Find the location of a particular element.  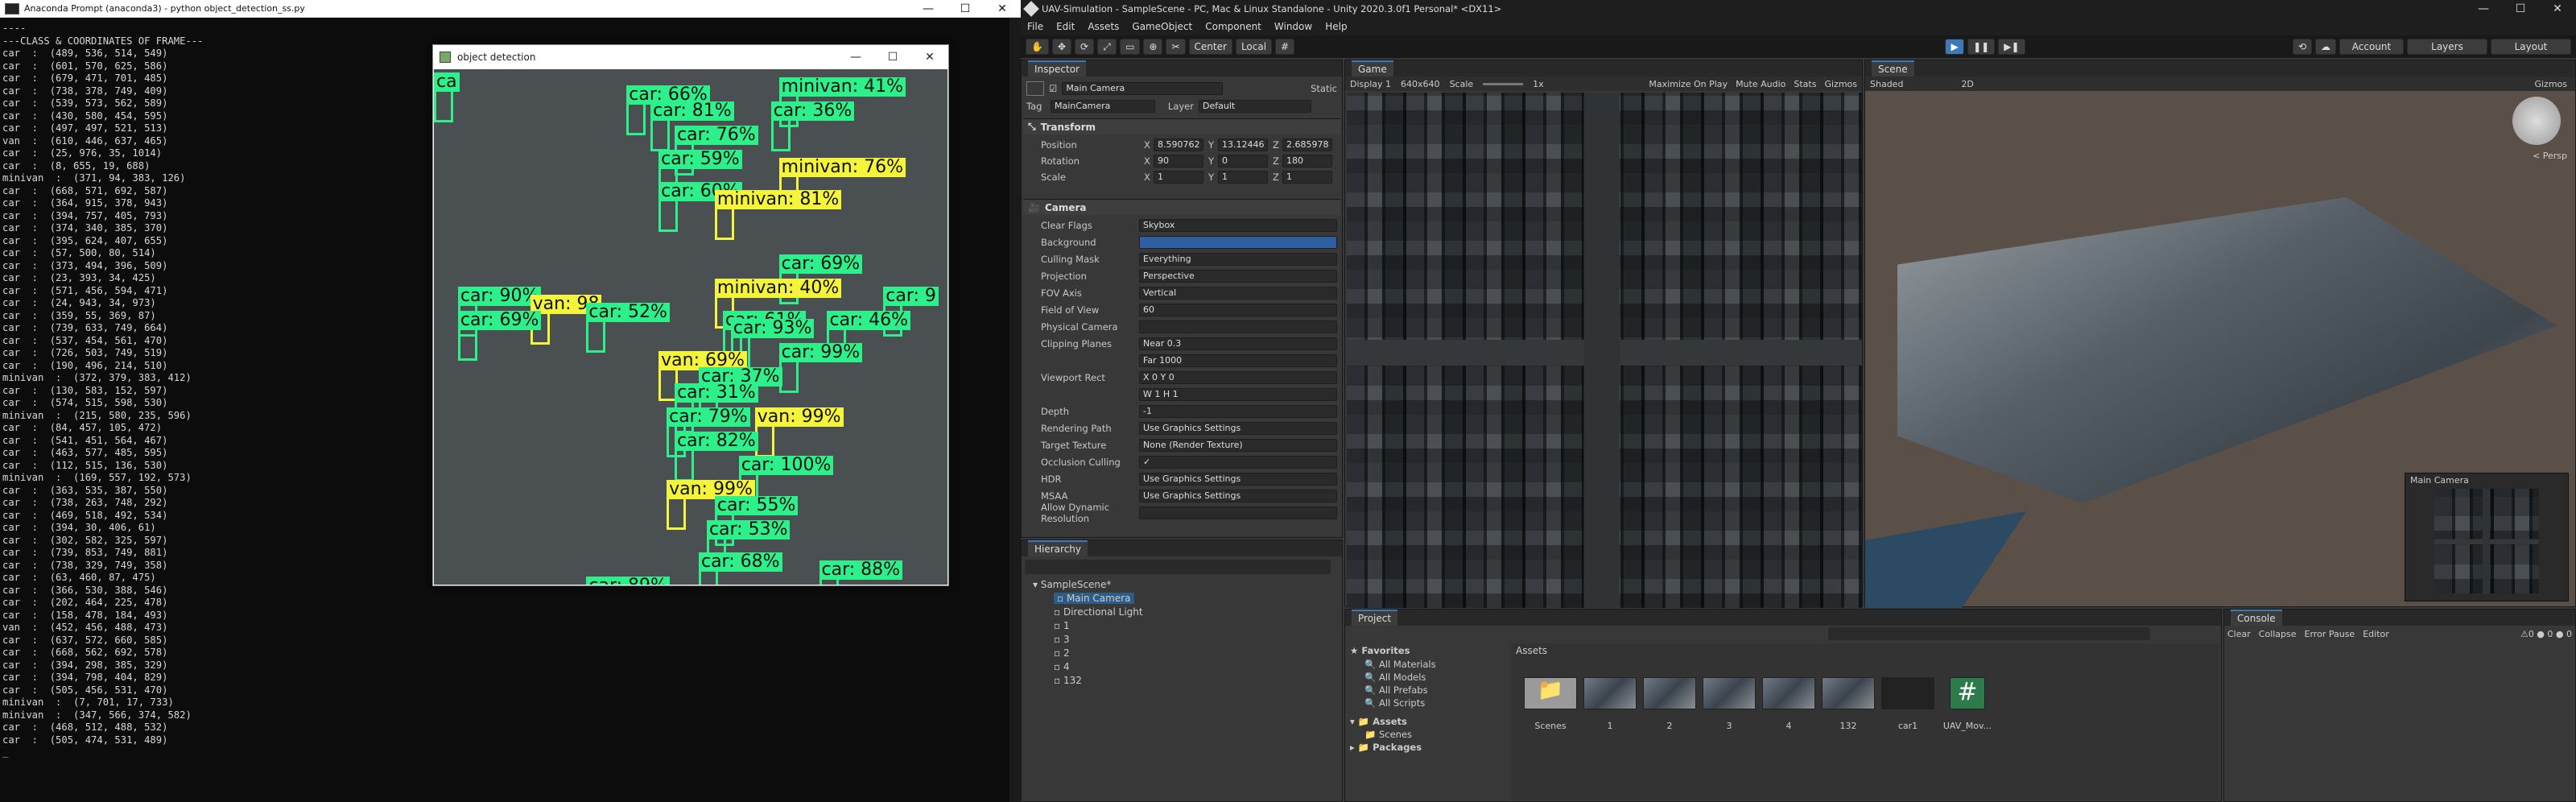

favorite-item: 🔍 All Prefabs is located at coordinates (1427, 690).